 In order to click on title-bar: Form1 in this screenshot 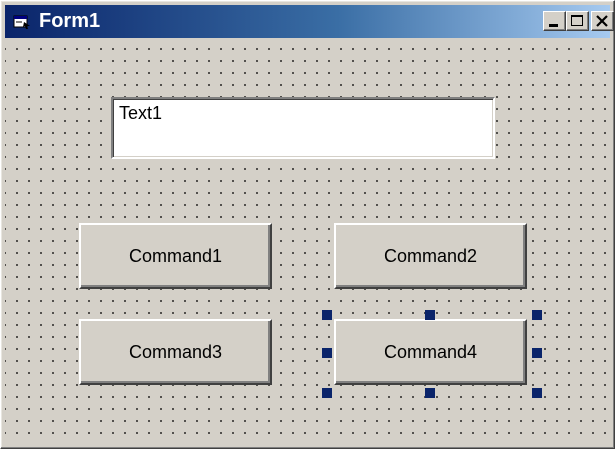, I will do `click(309, 21)`.